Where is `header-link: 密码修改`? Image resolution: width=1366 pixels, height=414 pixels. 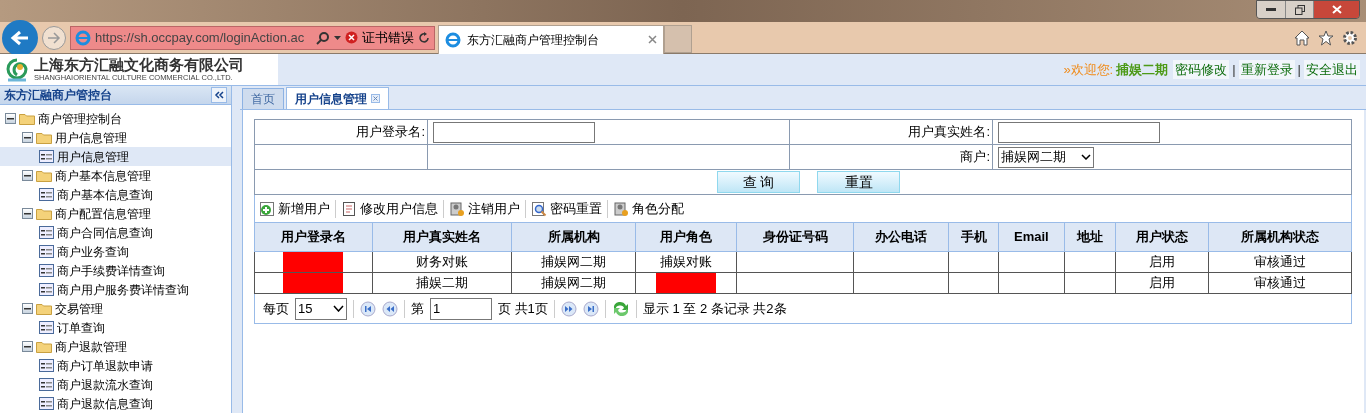 header-link: 密码修改 is located at coordinates (1201, 69).